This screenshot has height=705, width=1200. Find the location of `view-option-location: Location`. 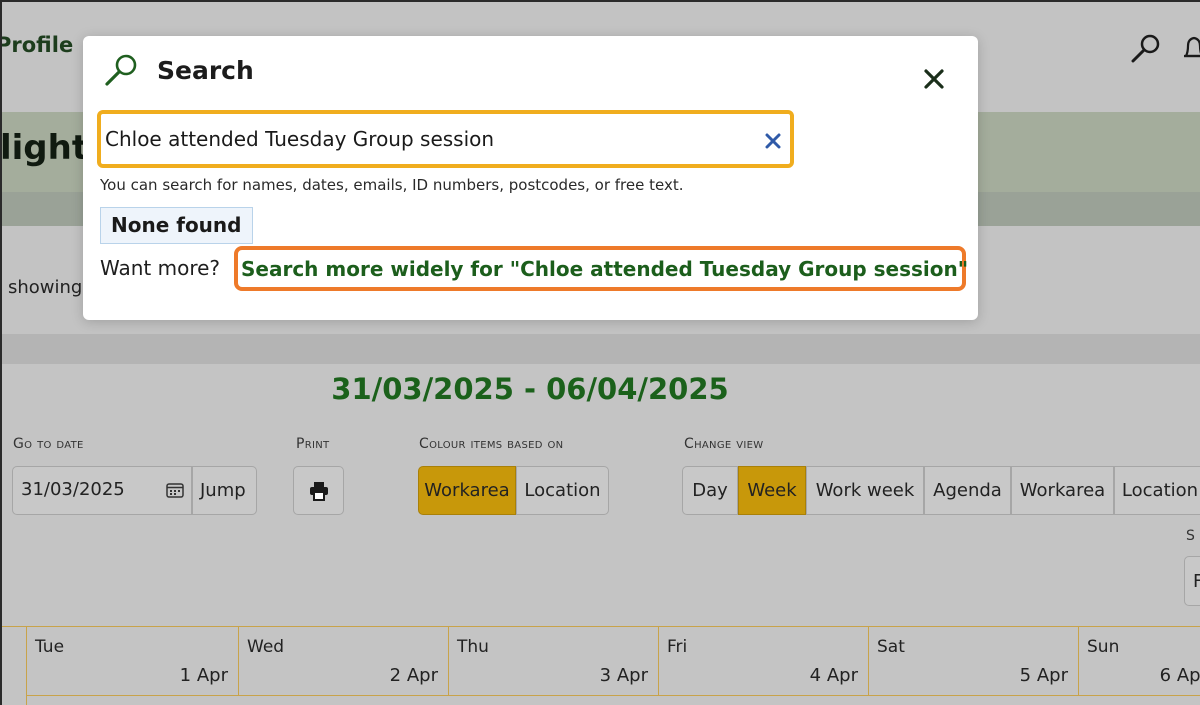

view-option-location: Location is located at coordinates (1157, 490).